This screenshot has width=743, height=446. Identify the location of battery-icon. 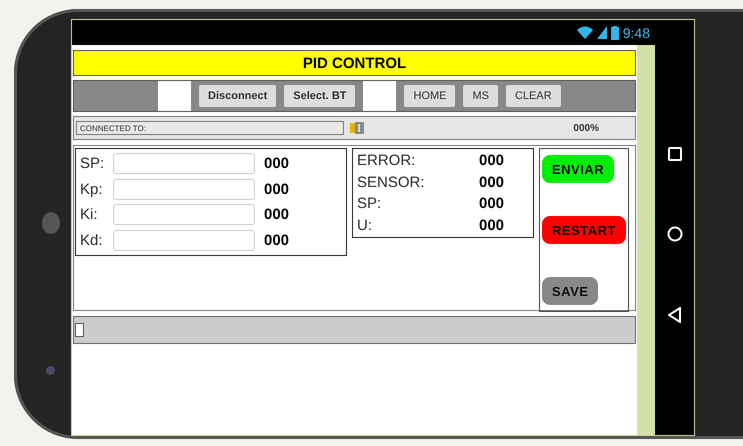
(614, 33).